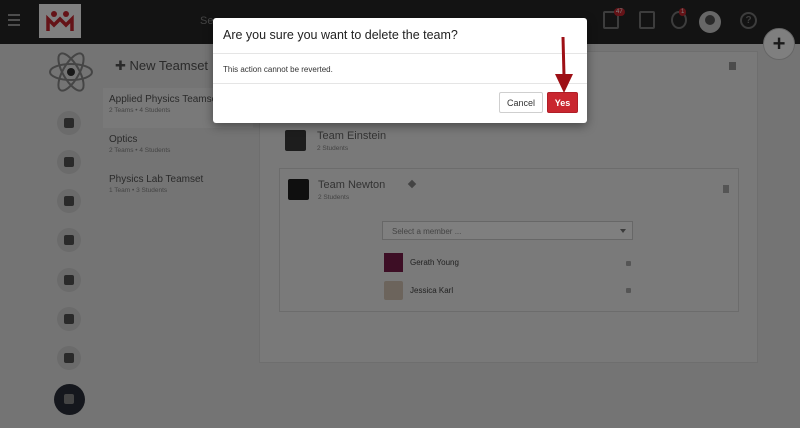 The height and width of the screenshot is (428, 800). What do you see at coordinates (562, 102) in the screenshot?
I see `confirm-yes-button: Yes` at bounding box center [562, 102].